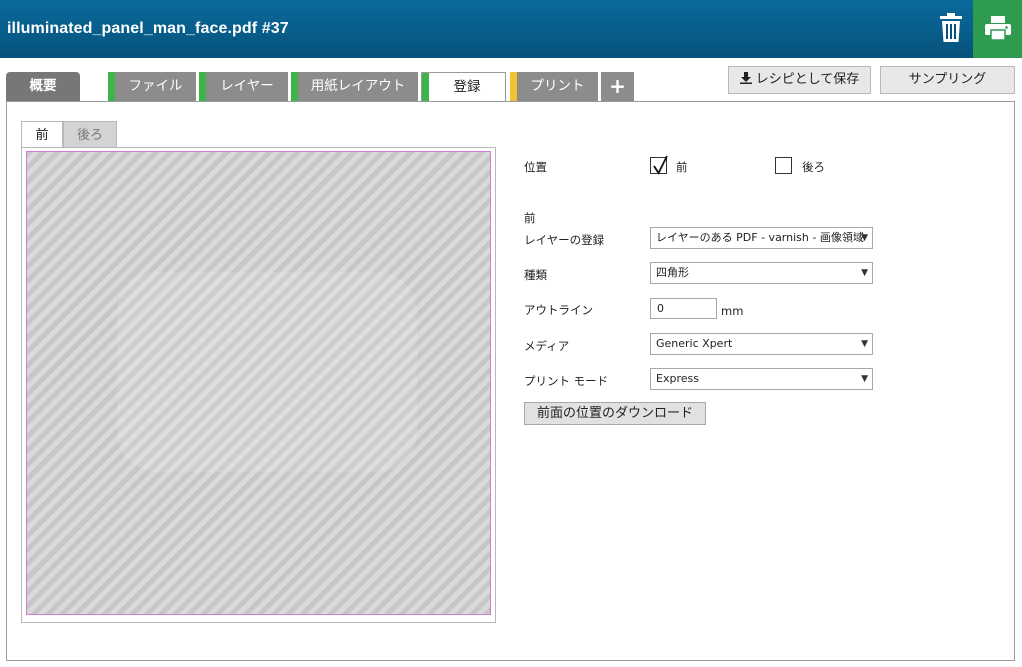 Image resolution: width=1022 pixels, height=667 pixels. I want to click on select-value: レイヤーのある PDF - varnish - 画像領域, so click(760, 237).